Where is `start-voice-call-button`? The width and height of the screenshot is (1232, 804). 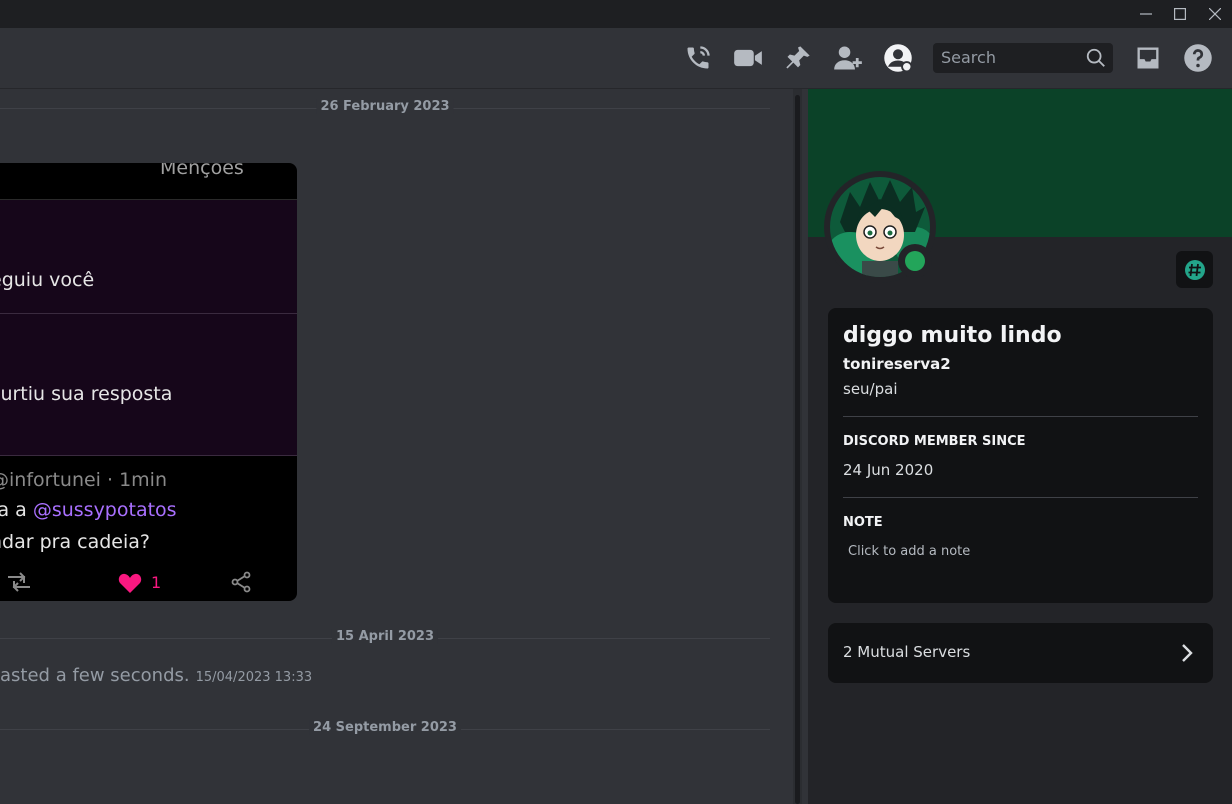
start-voice-call-button is located at coordinates (698, 58).